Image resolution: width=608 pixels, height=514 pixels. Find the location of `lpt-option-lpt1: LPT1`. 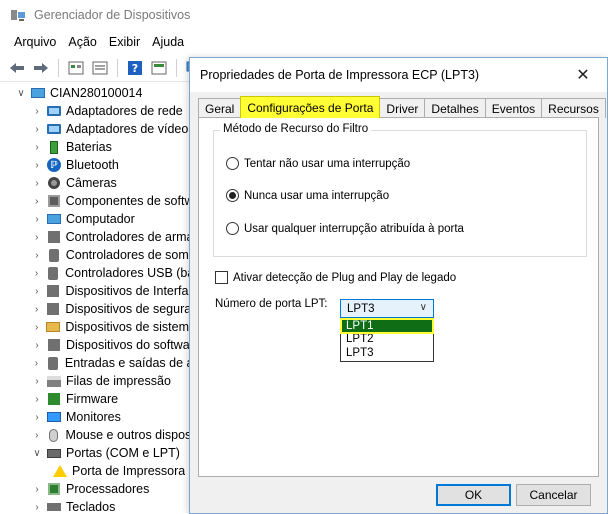

lpt-option-lpt1: LPT1 is located at coordinates (387, 326).